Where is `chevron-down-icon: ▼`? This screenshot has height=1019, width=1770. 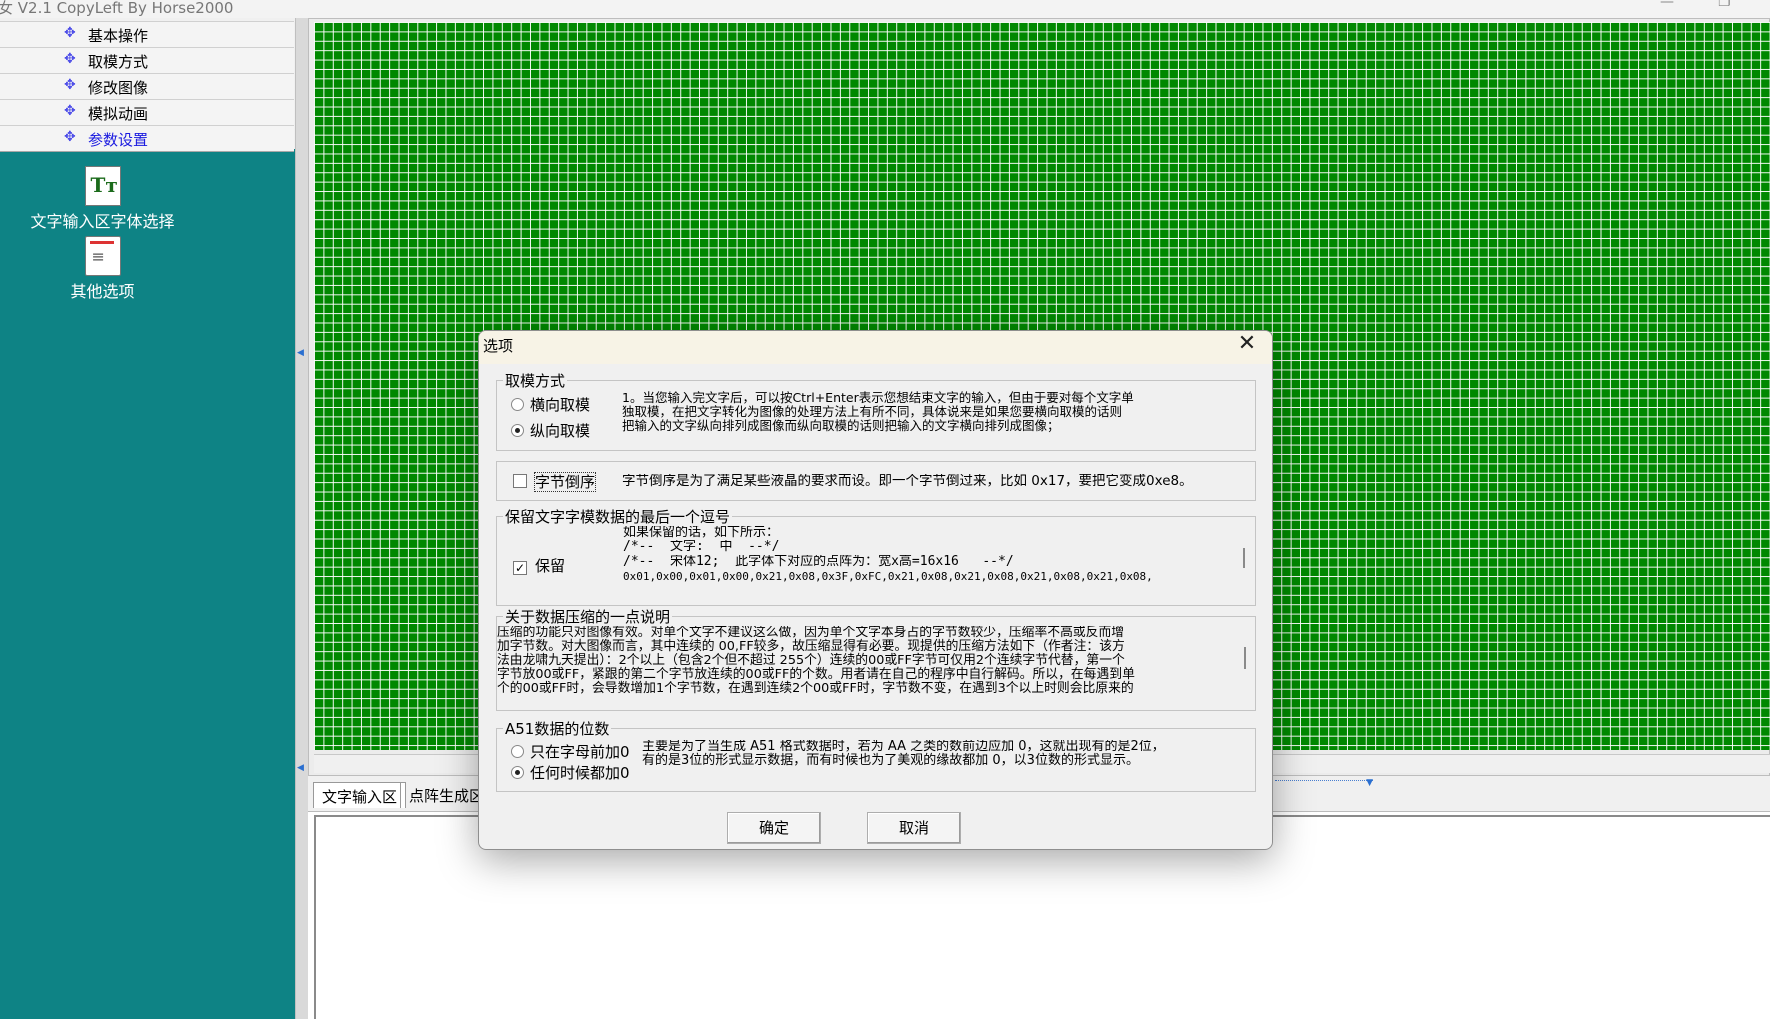 chevron-down-icon: ▼ is located at coordinates (1369, 783).